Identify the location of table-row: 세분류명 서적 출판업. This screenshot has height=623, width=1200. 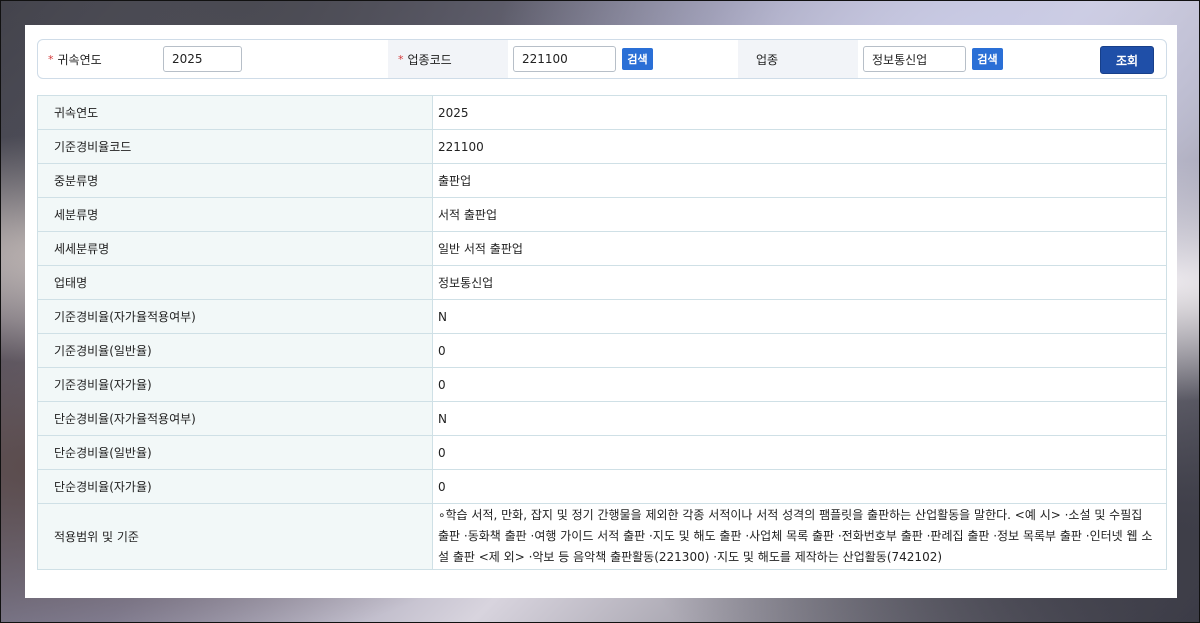
(602, 214).